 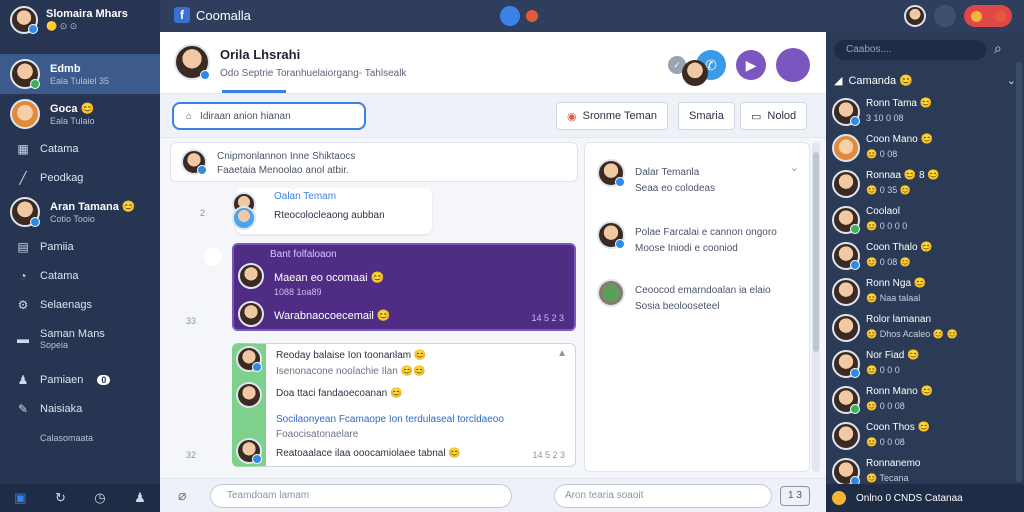 I want to click on compose-bar: ⌀ Teamdoam lamam Aron tearia soaoit 1 3, so click(x=493, y=495).